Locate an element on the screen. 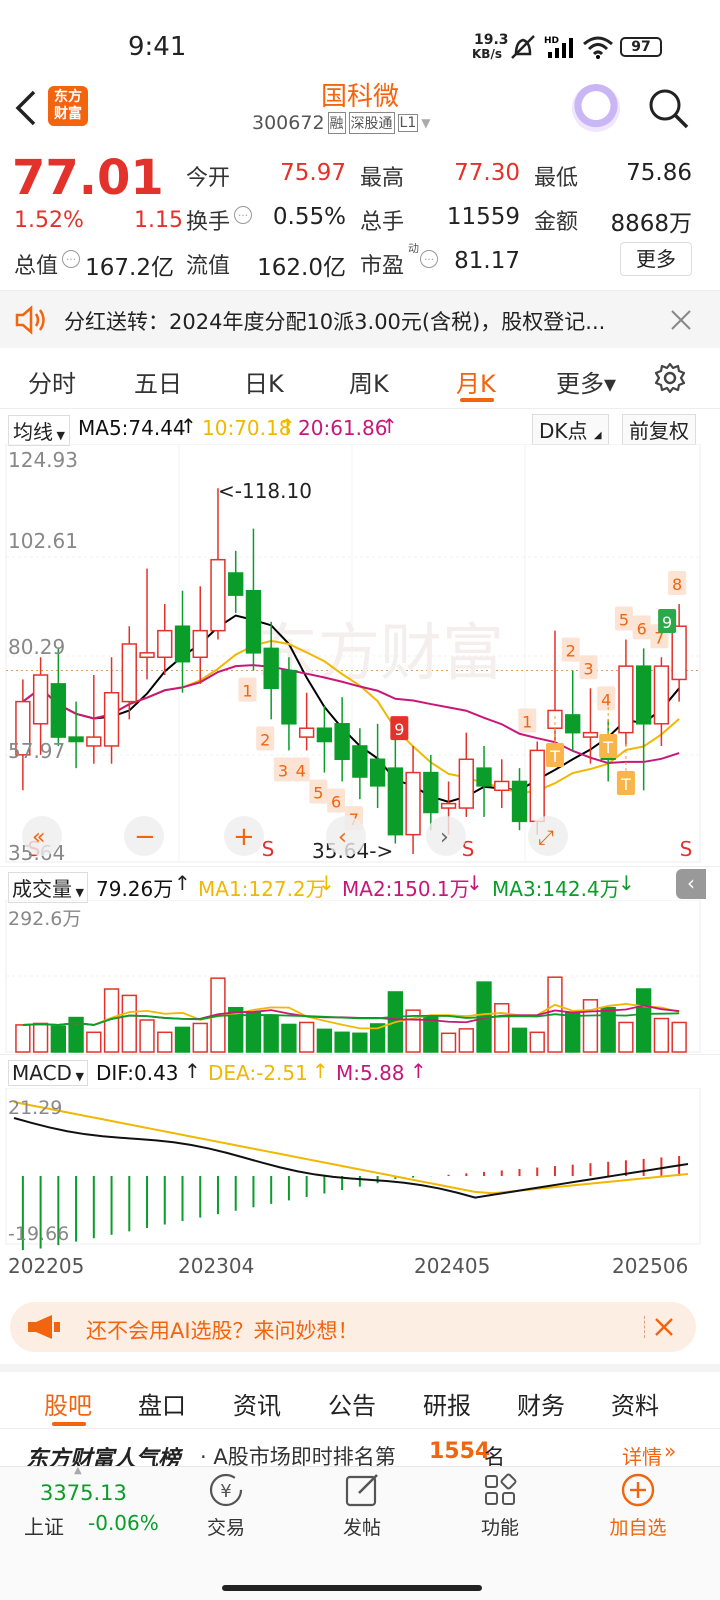  t-signal-marker: T is located at coordinates (625, 784).